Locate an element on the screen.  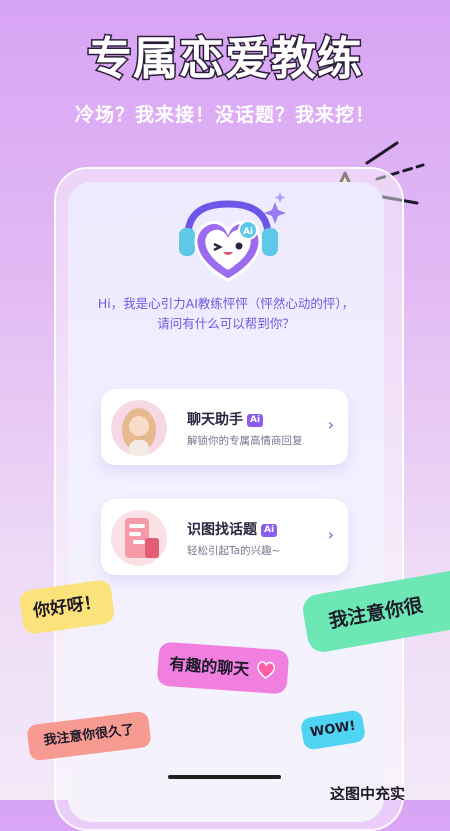
card-description: 轻松引起Ta的兴趣~ is located at coordinates (234, 551).